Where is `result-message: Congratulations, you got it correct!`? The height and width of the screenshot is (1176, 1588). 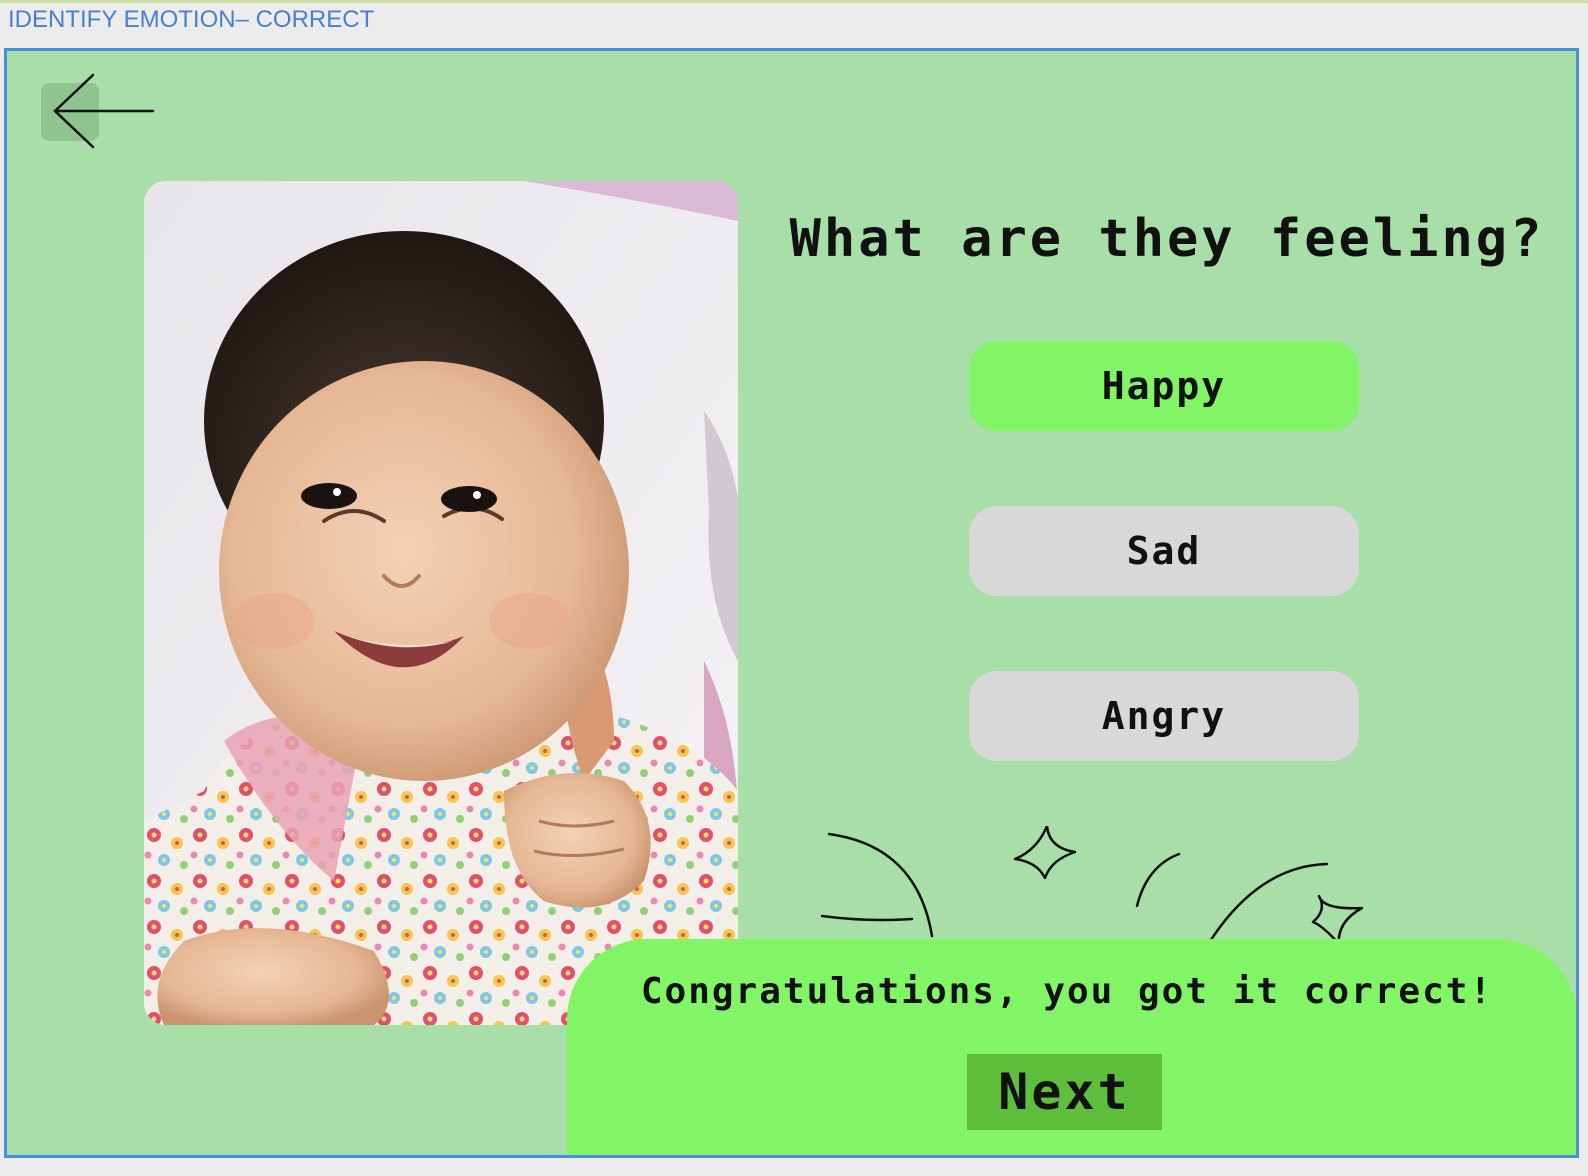 result-message: Congratulations, you got it correct! is located at coordinates (1067, 991).